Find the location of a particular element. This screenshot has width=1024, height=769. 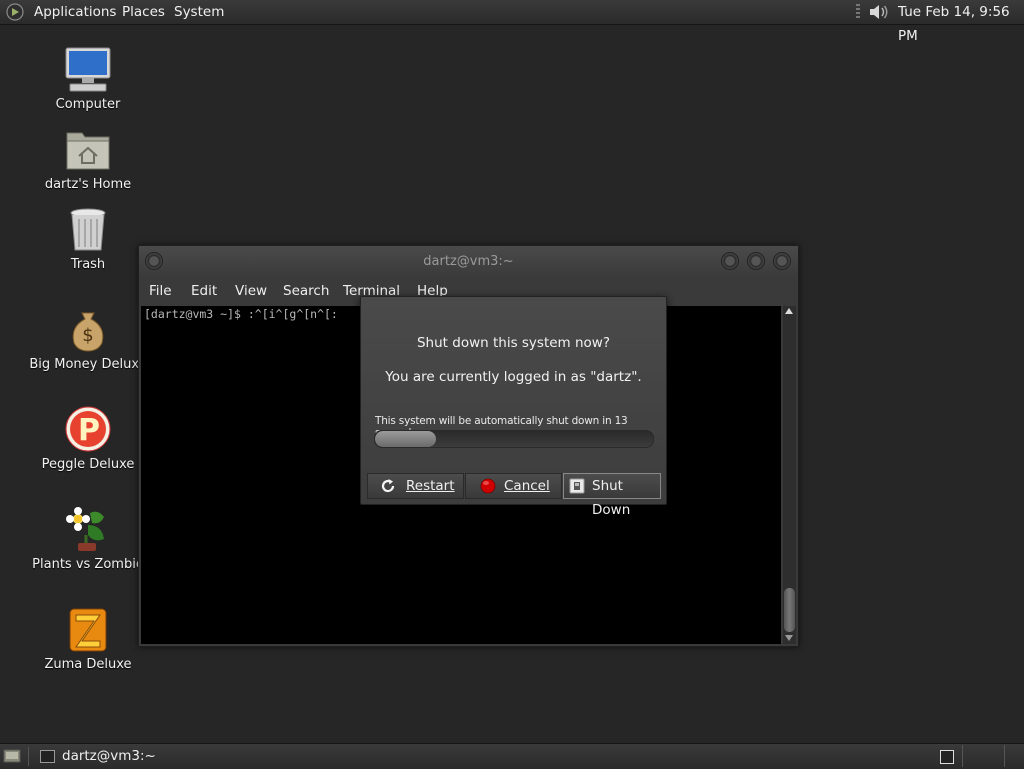

show-desktop-icon is located at coordinates (12, 756).